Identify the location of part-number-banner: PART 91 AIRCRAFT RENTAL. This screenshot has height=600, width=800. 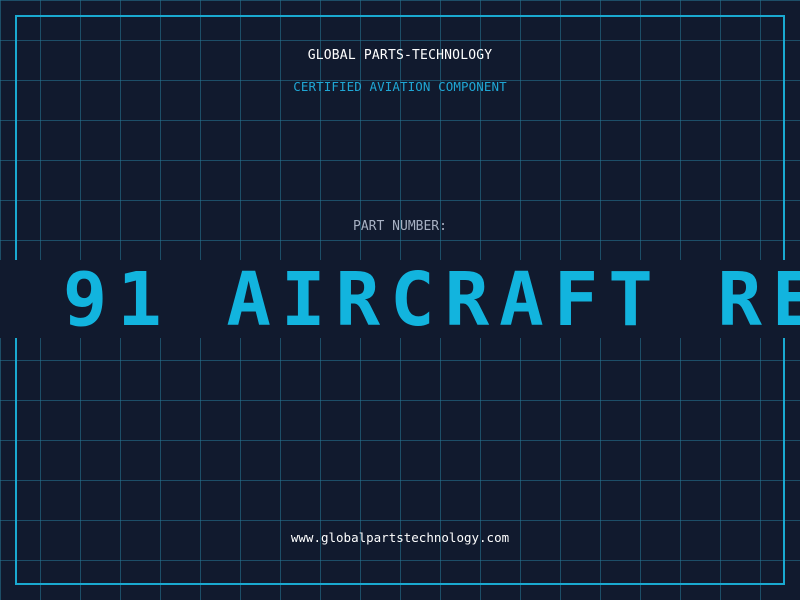
(400, 299).